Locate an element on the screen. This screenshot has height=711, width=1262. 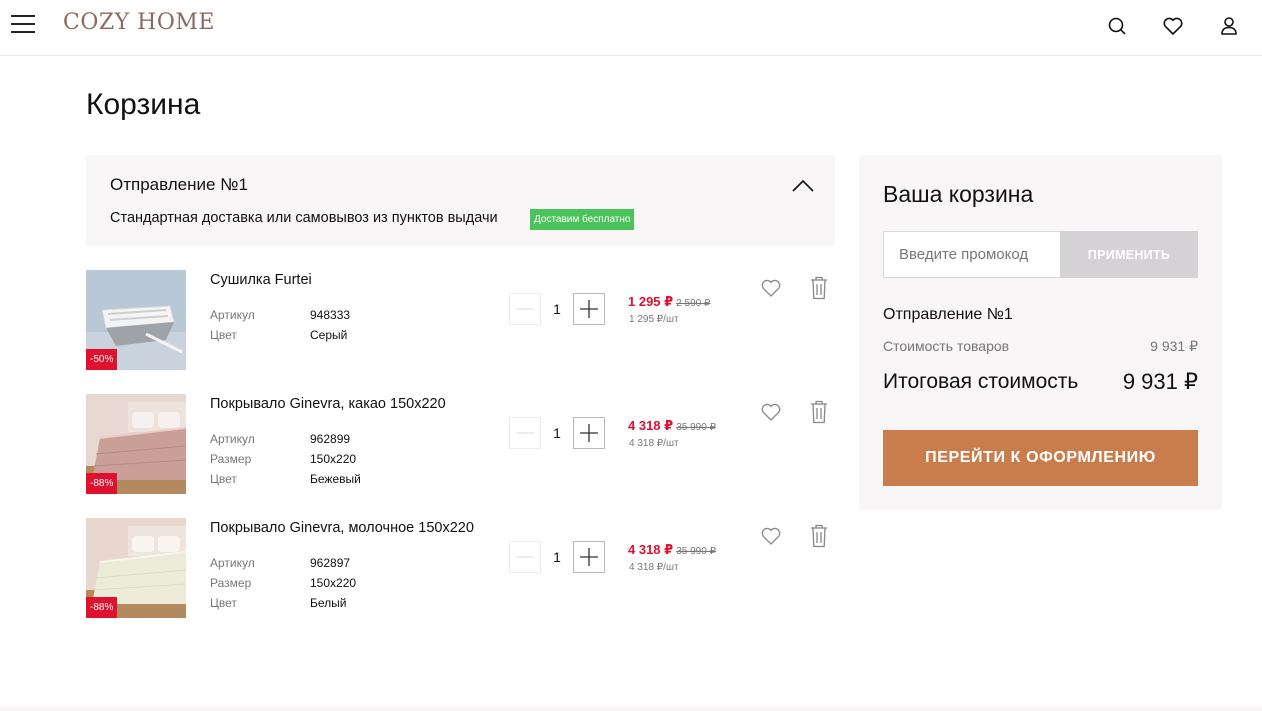
apply-promo-button: ПРИМЕНИТЬ is located at coordinates (1129, 254).